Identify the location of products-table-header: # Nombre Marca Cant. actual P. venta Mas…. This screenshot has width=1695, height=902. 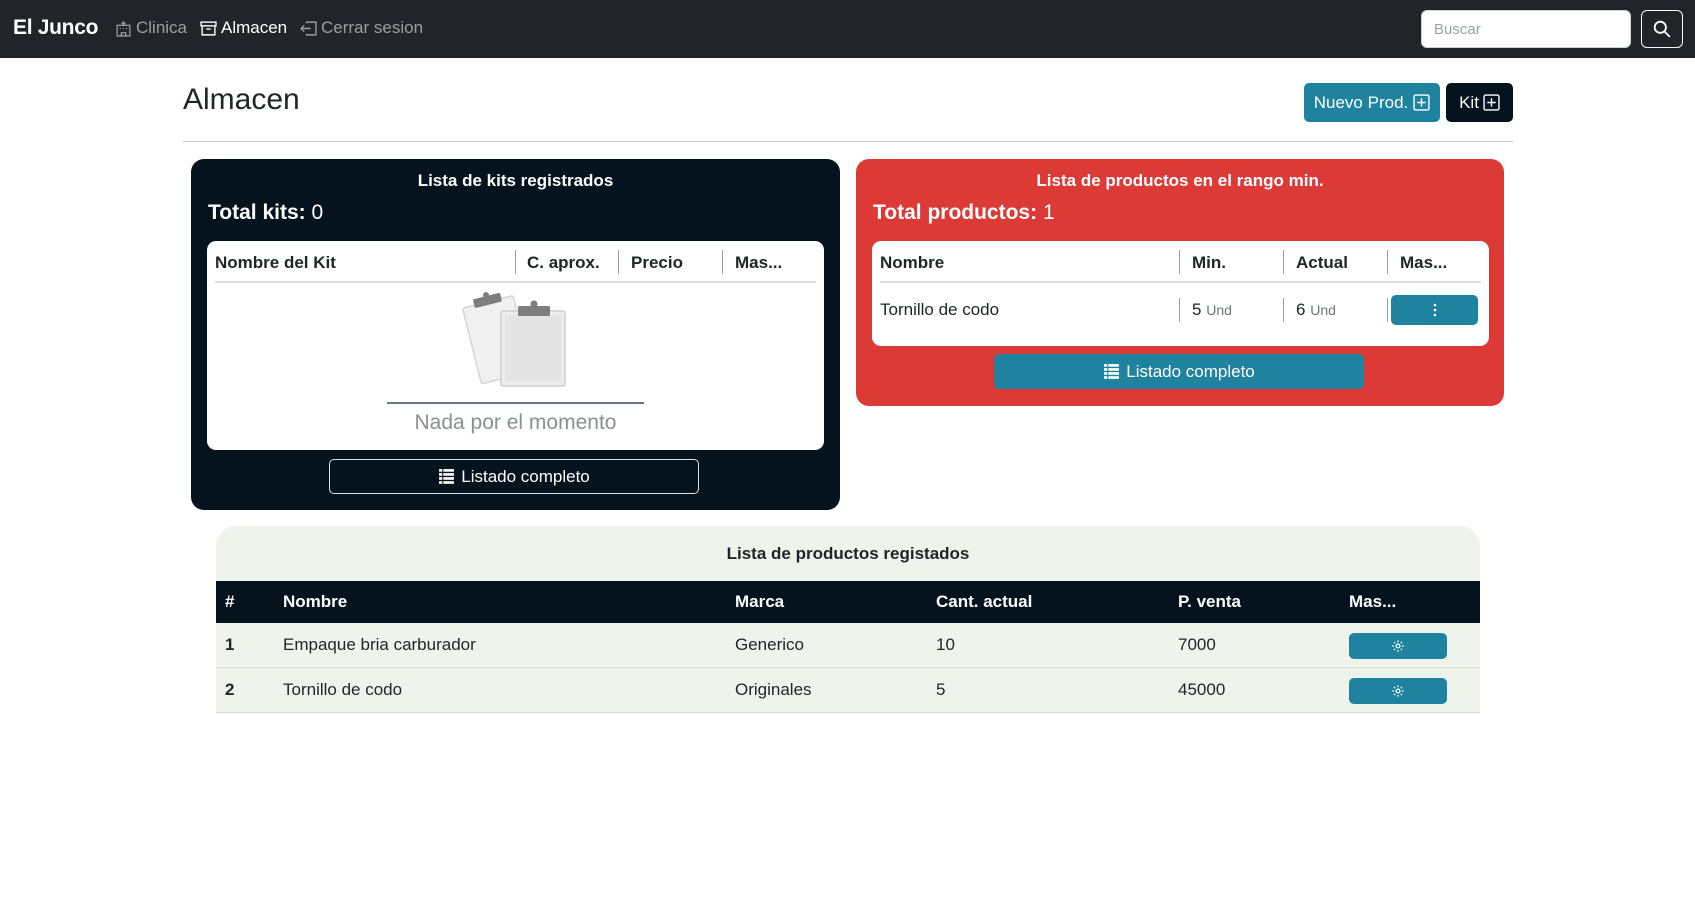
(848, 602).